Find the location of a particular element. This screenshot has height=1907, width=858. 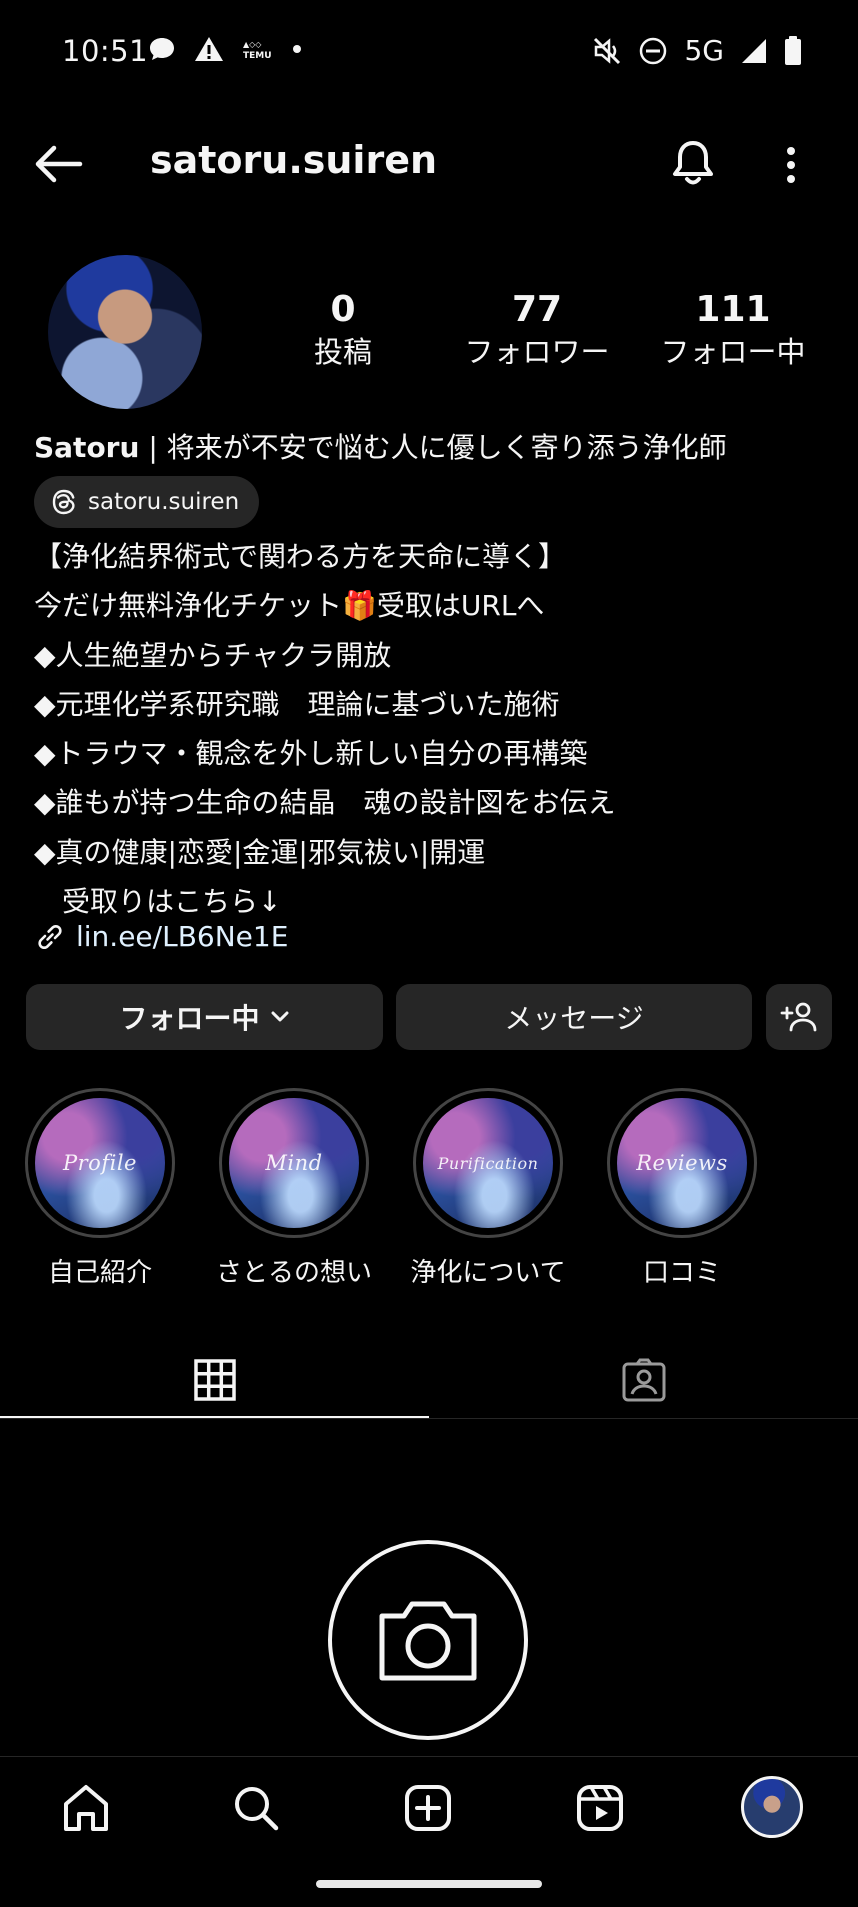

tab-posts-grid is located at coordinates (214, 1380).